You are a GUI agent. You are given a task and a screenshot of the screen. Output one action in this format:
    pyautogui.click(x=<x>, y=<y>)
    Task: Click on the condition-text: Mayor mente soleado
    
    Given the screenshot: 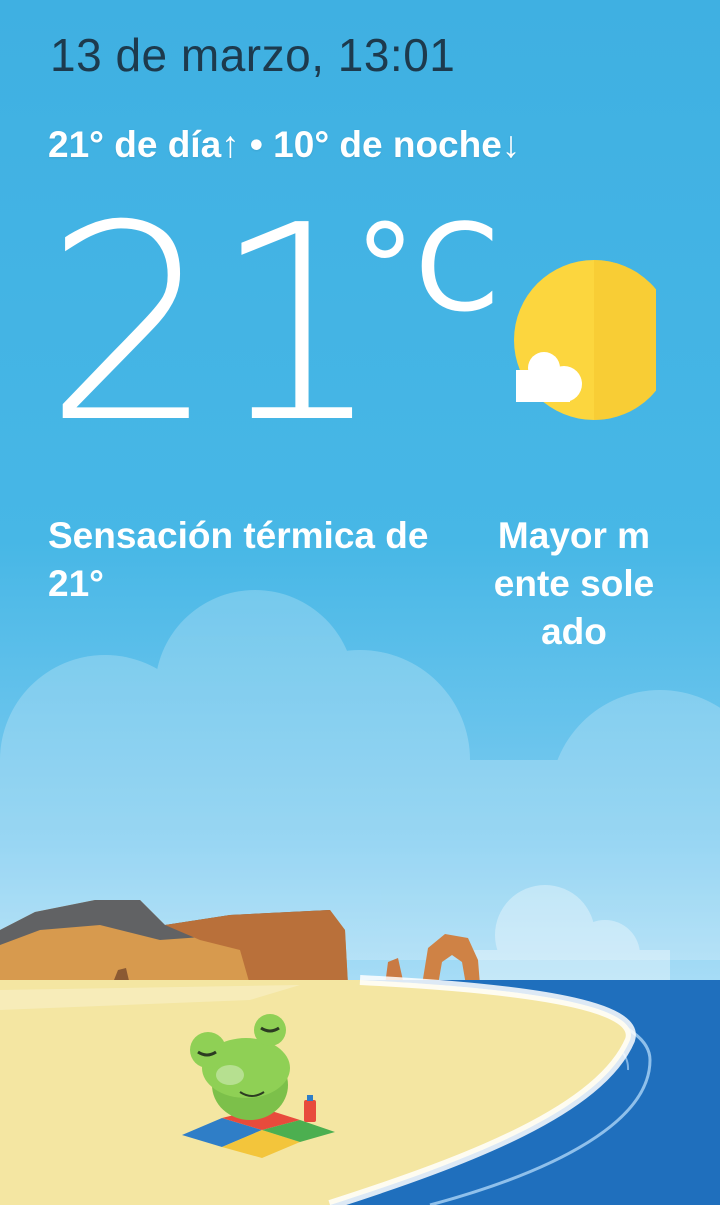 What is the action you would take?
    pyautogui.click(x=574, y=583)
    